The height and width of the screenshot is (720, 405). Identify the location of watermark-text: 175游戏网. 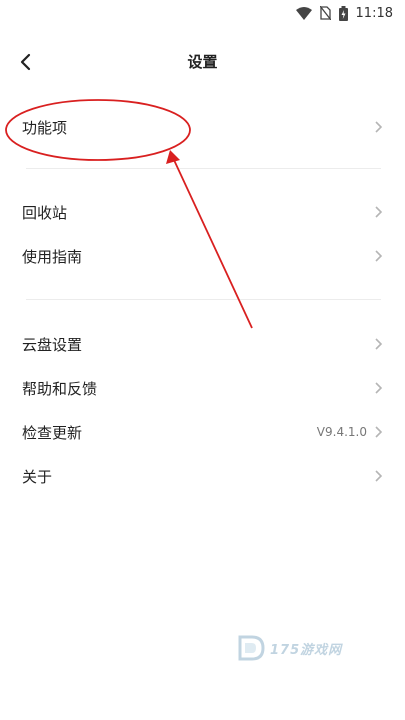
(306, 650).